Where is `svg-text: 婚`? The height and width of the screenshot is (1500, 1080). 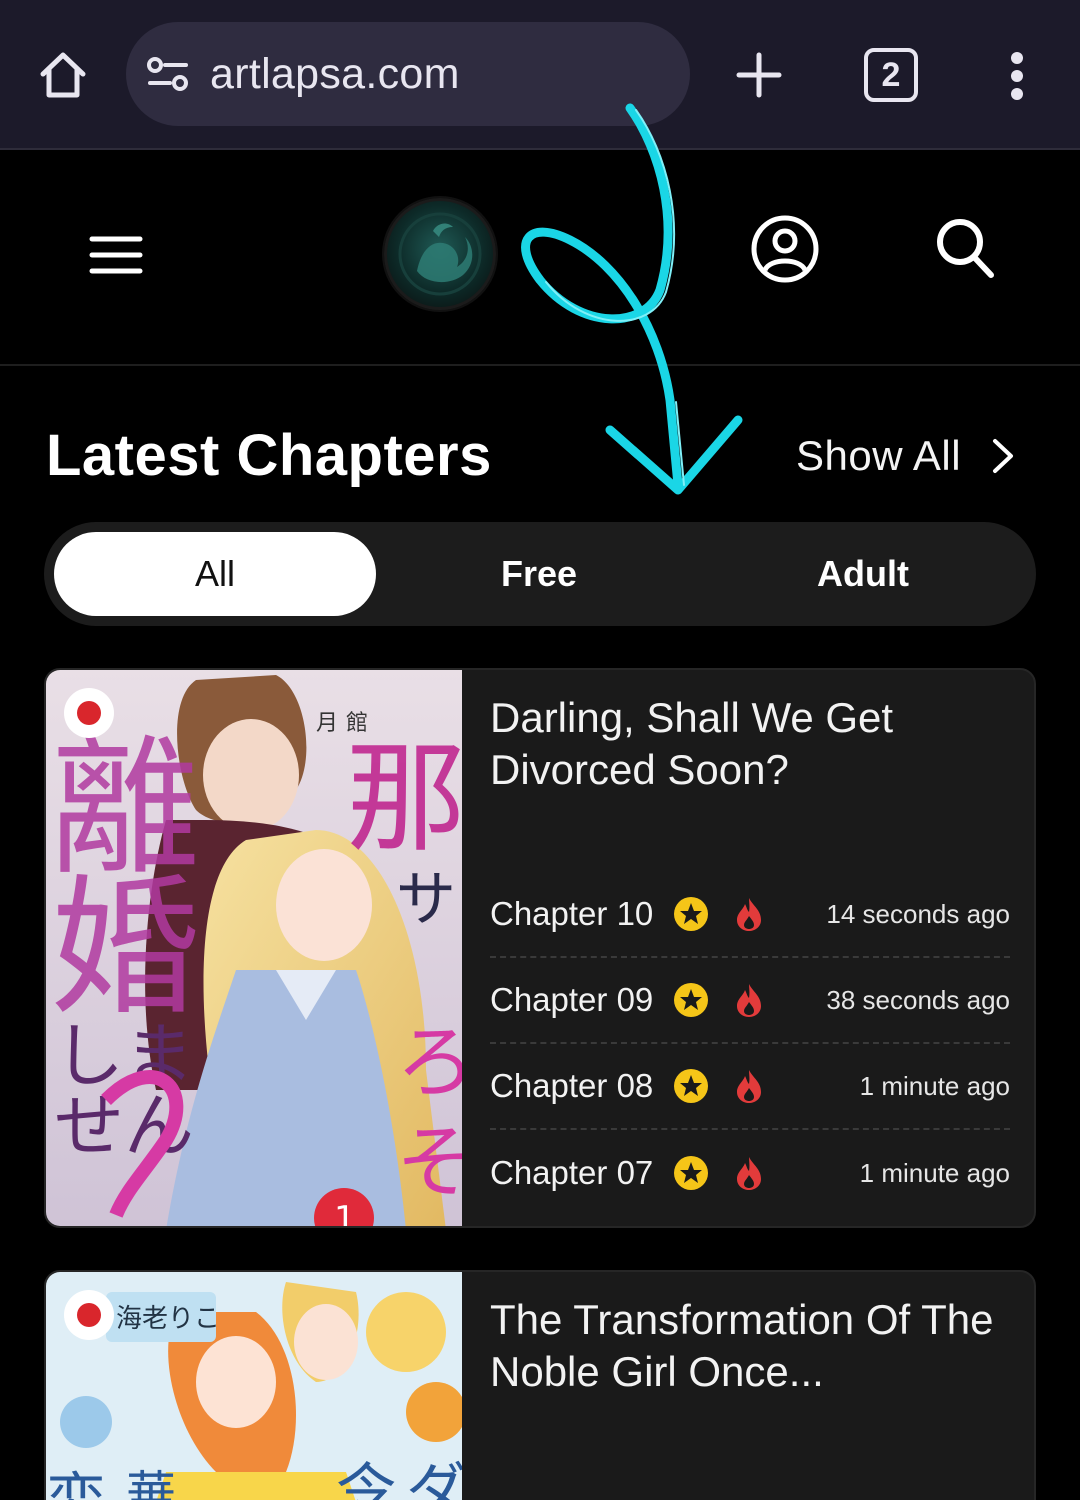 svg-text: 婚 is located at coordinates (125, 949).